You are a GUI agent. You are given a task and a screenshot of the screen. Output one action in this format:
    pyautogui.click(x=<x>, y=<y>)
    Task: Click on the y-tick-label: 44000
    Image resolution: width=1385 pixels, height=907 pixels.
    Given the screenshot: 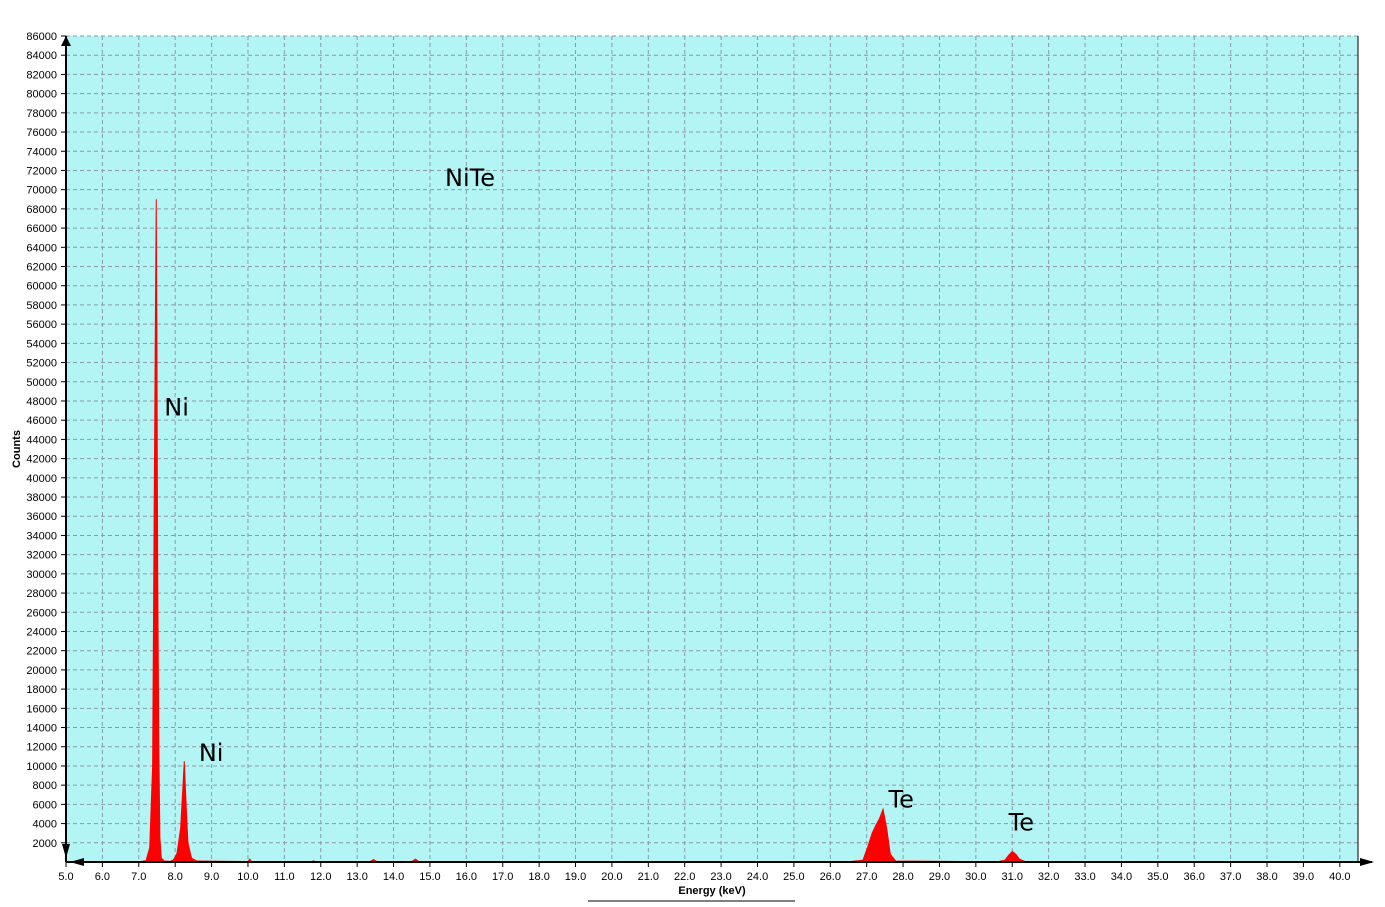 What is the action you would take?
    pyautogui.click(x=41, y=440)
    